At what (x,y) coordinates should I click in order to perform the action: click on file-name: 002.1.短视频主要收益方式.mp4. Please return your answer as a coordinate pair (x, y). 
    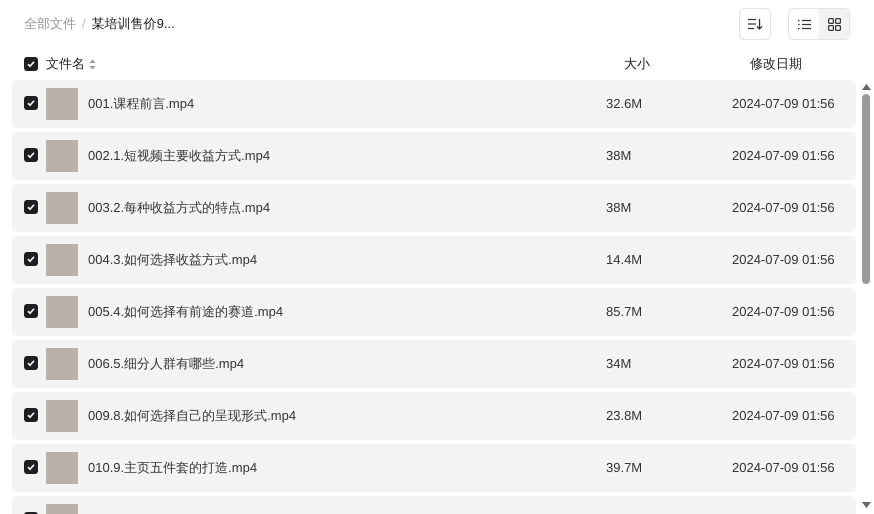
    Looking at the image, I should click on (179, 156).